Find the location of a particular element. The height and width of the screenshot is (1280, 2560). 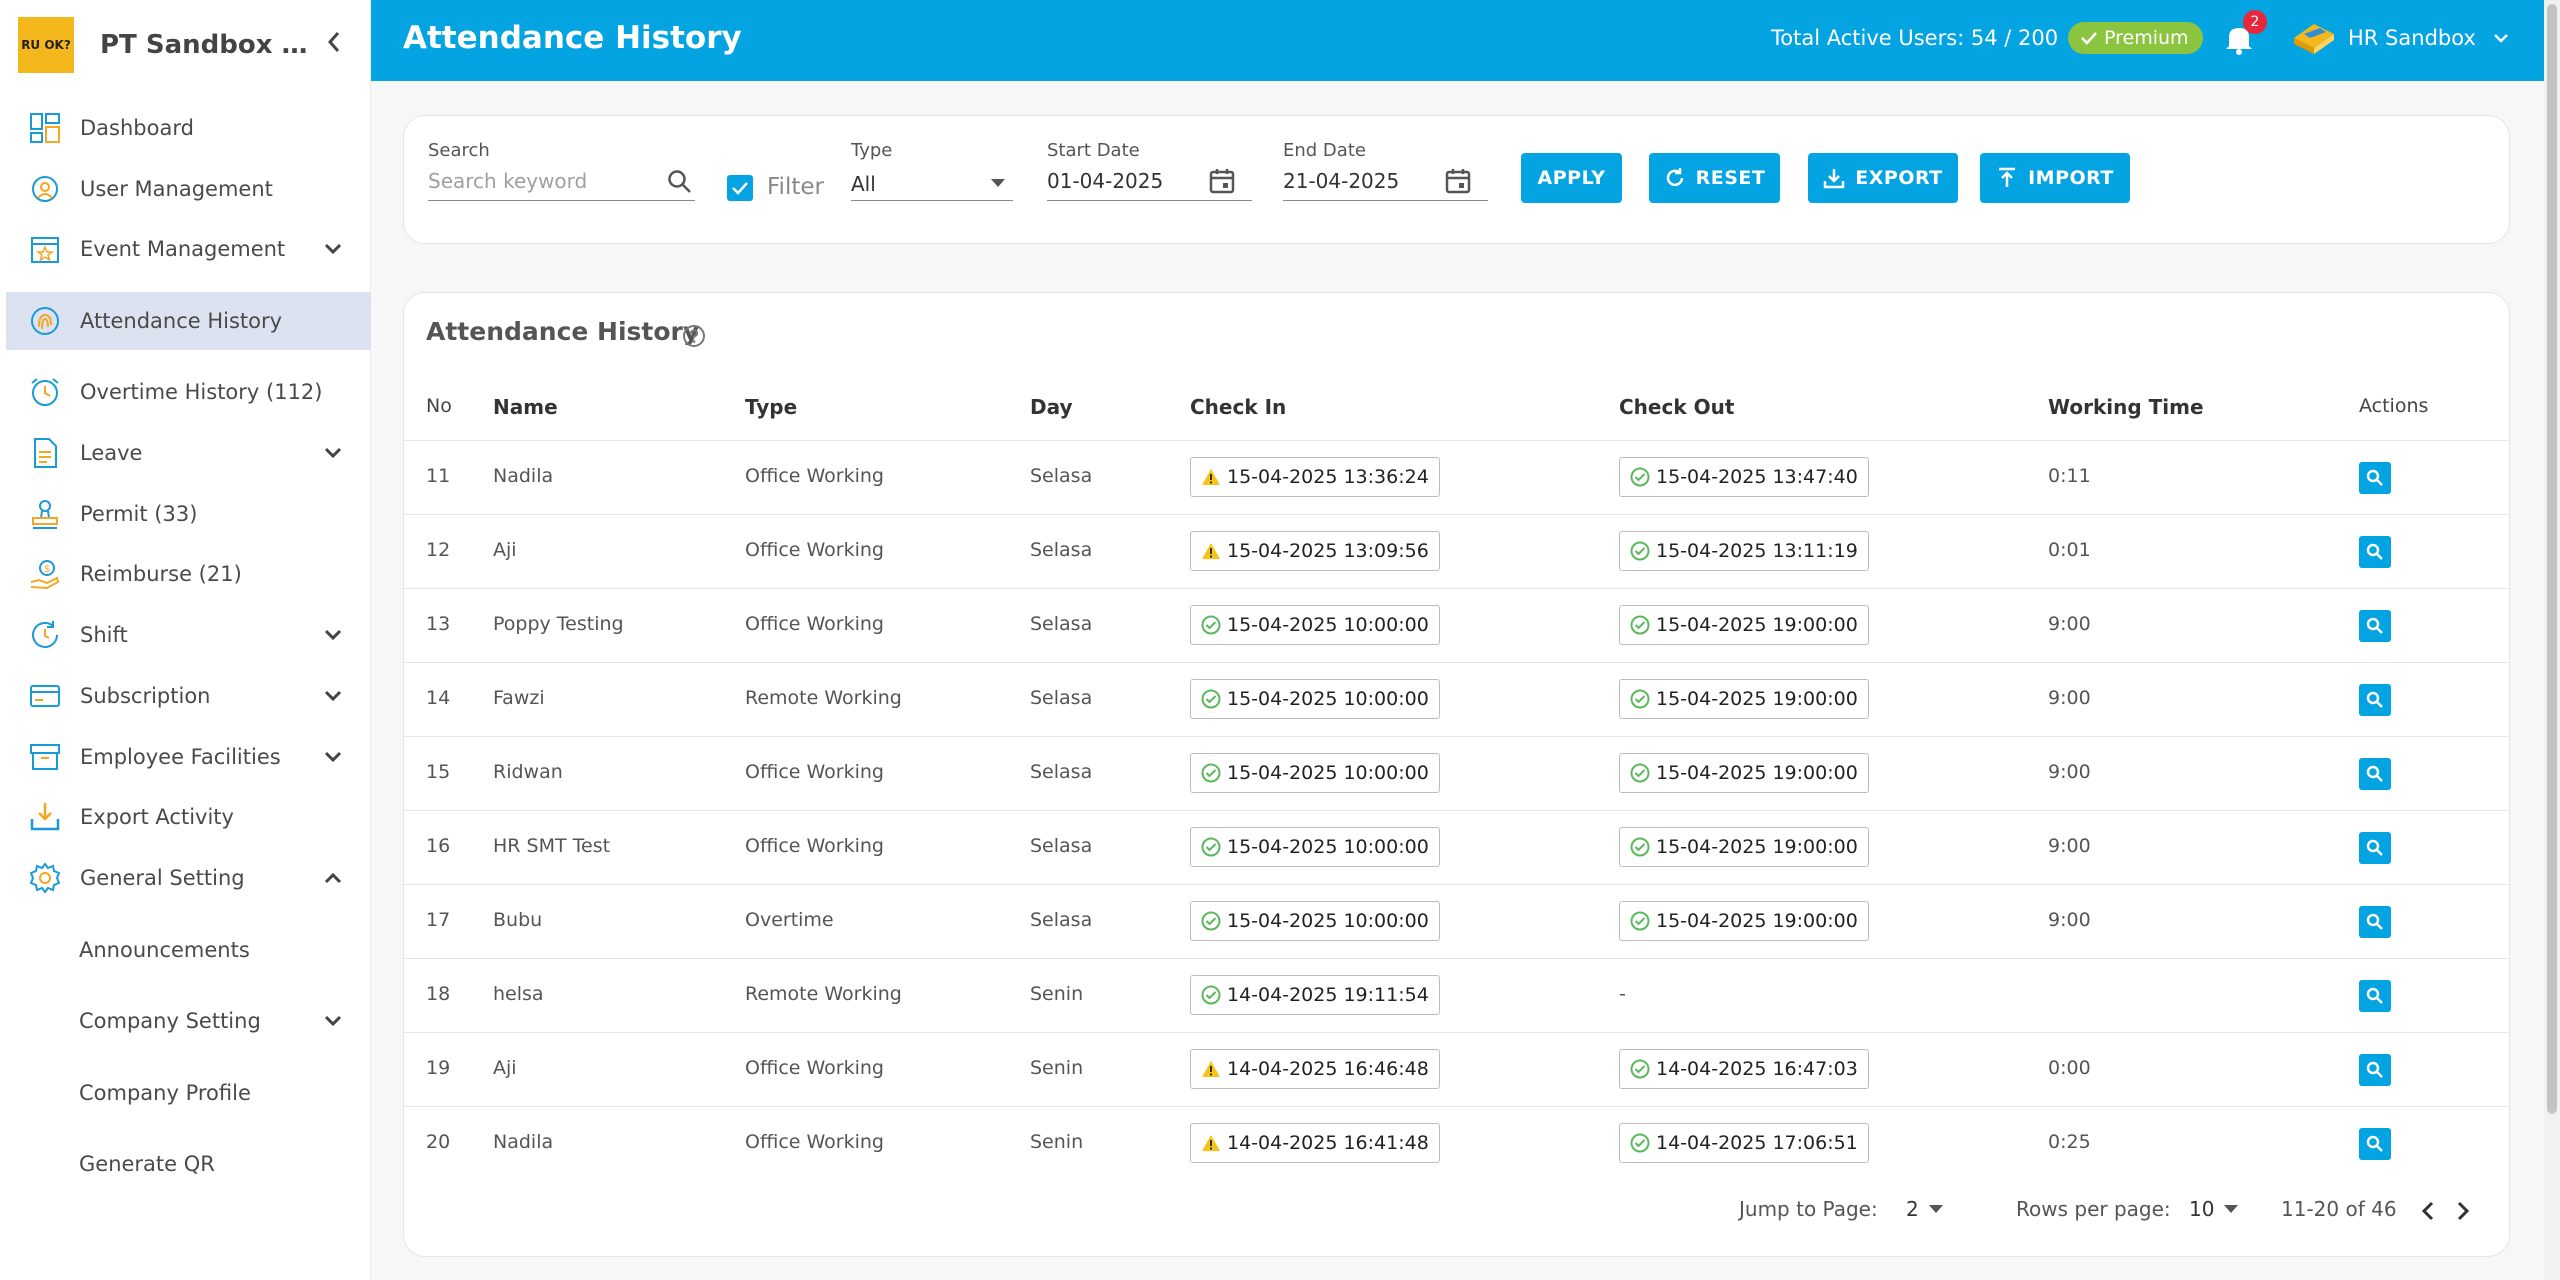

rows-per-page-select: 10 is located at coordinates (2214, 1209).